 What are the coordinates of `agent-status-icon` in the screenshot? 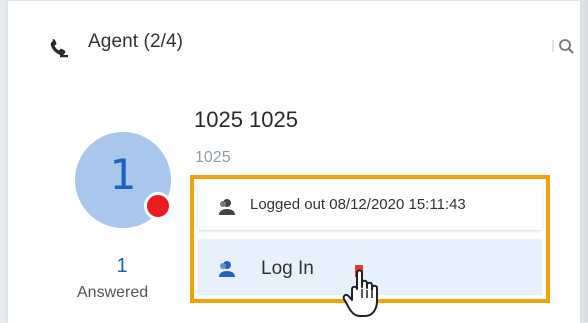 It's located at (227, 207).